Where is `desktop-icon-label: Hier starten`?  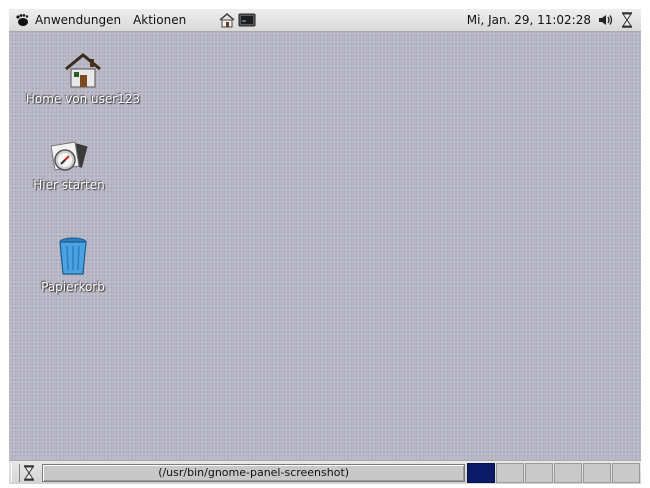
desktop-icon-label: Hier starten is located at coordinates (69, 185).